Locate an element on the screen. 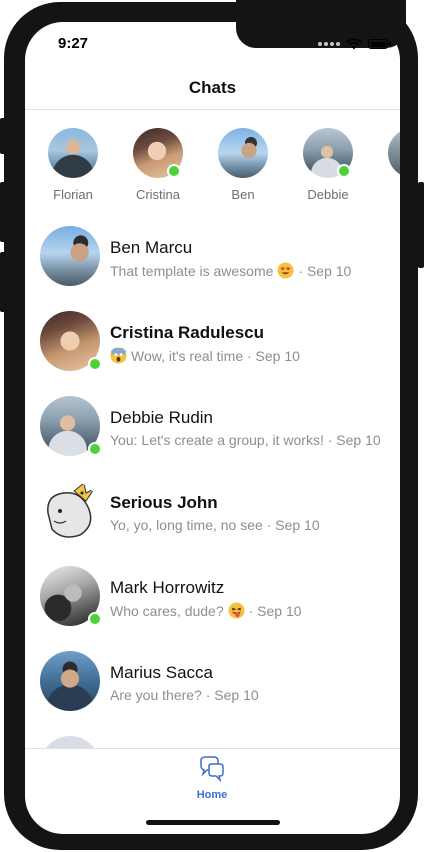 This screenshot has width=426, height=852. signal-icon is located at coordinates (329, 44).